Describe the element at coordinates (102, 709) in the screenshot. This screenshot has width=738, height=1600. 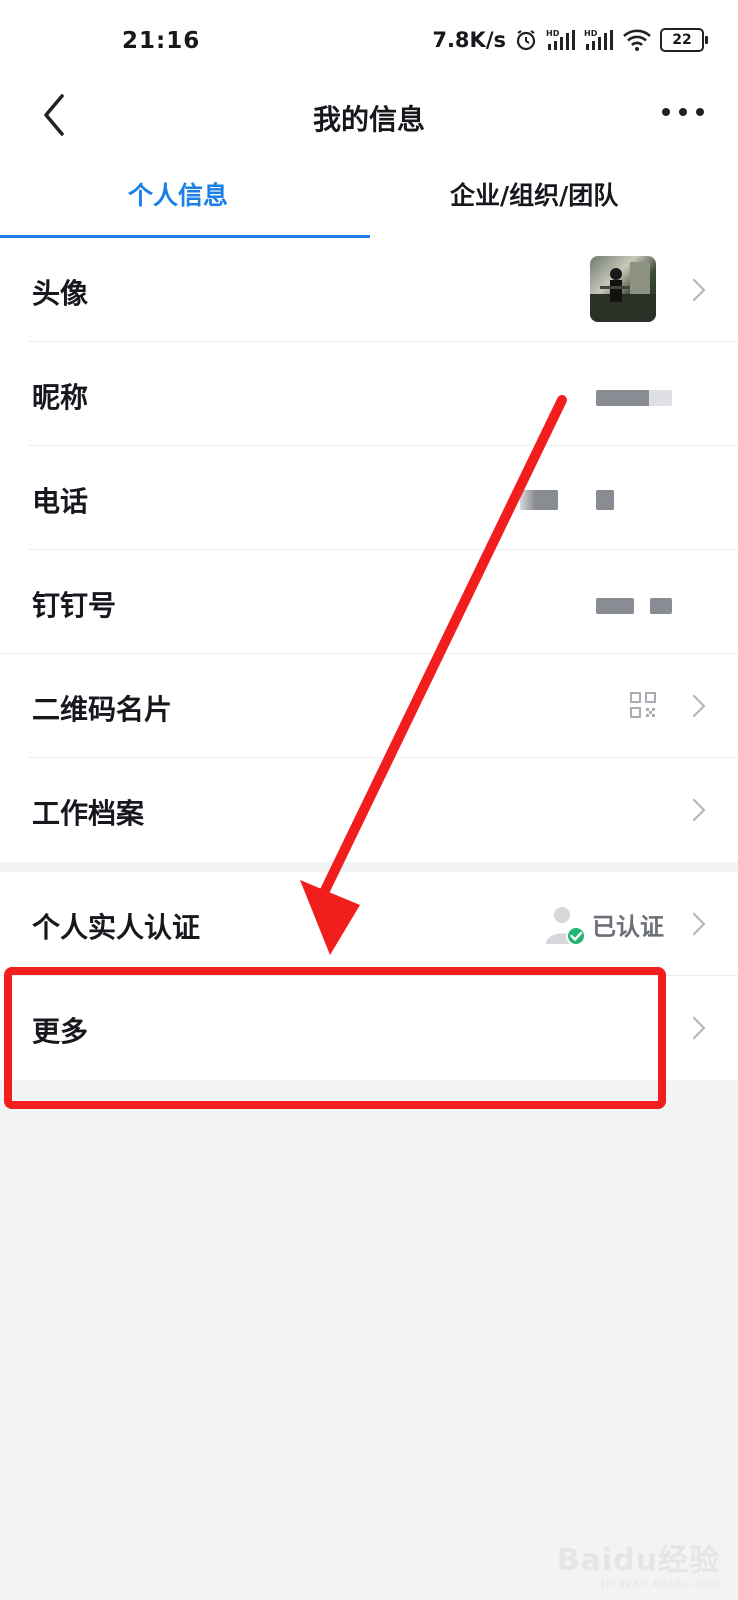
I see `row-label: 二维码名片` at that location.